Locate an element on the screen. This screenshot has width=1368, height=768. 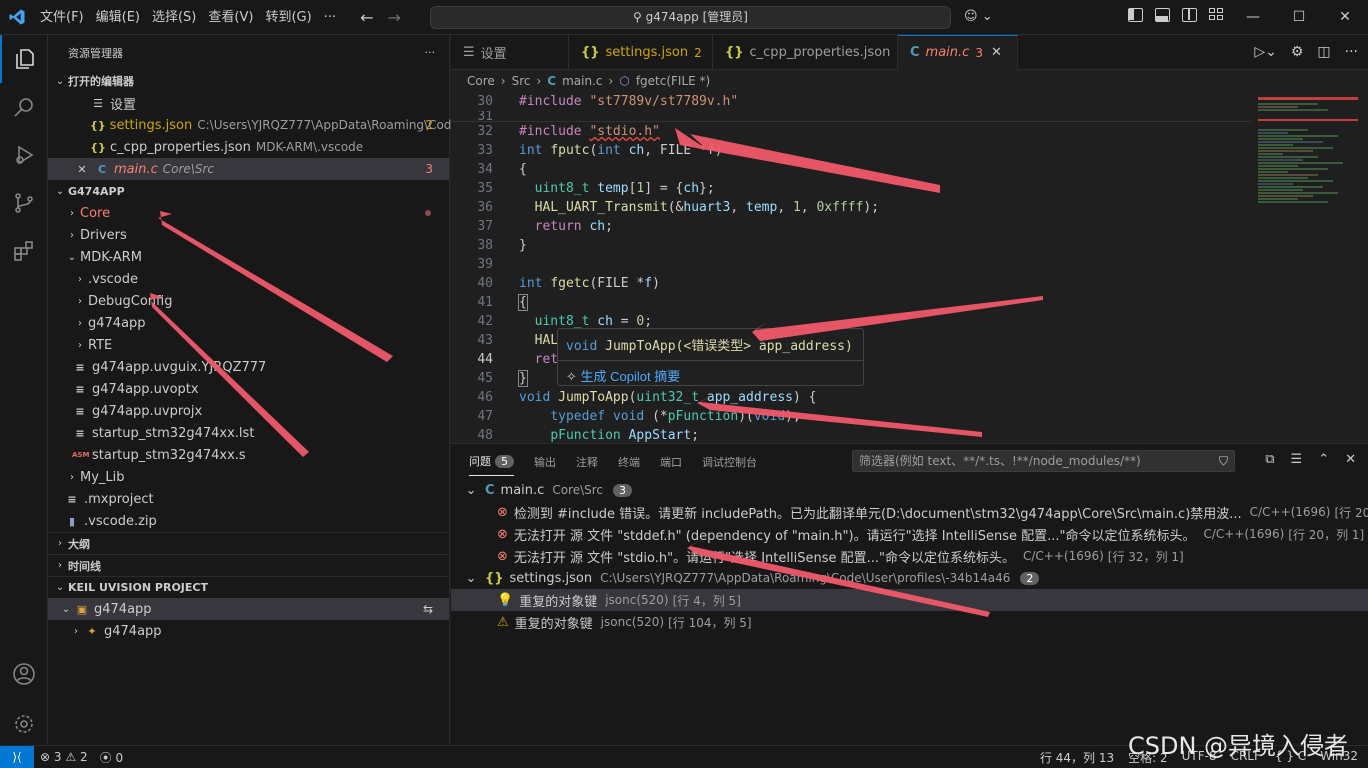
tab-c-cpp-properties: {} c_cpp_properties.json is located at coordinates (805, 52).